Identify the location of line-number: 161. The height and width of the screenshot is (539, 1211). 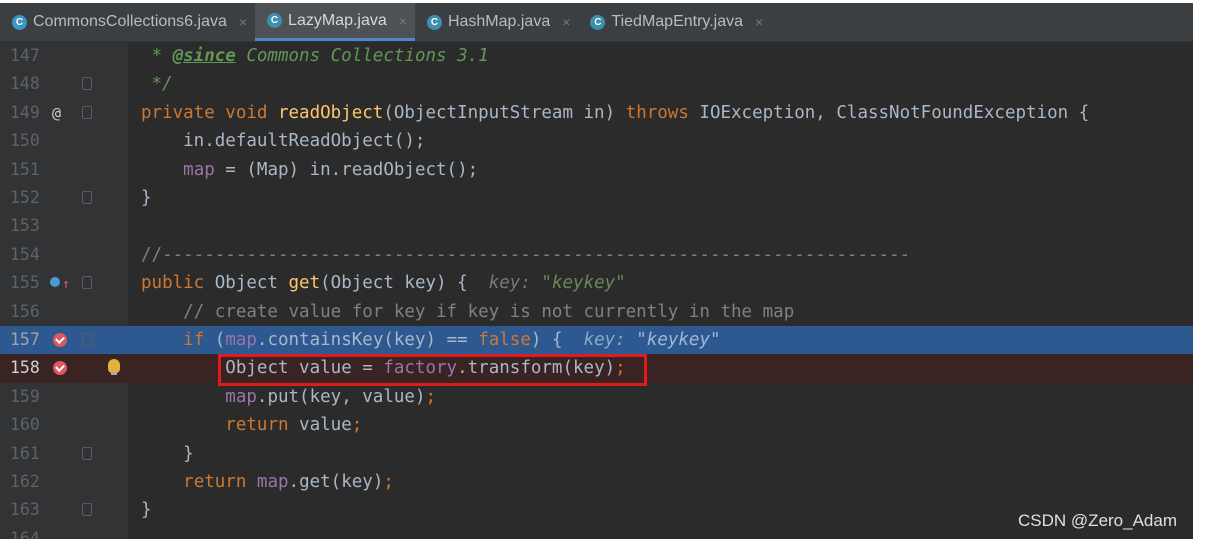
(25, 453).